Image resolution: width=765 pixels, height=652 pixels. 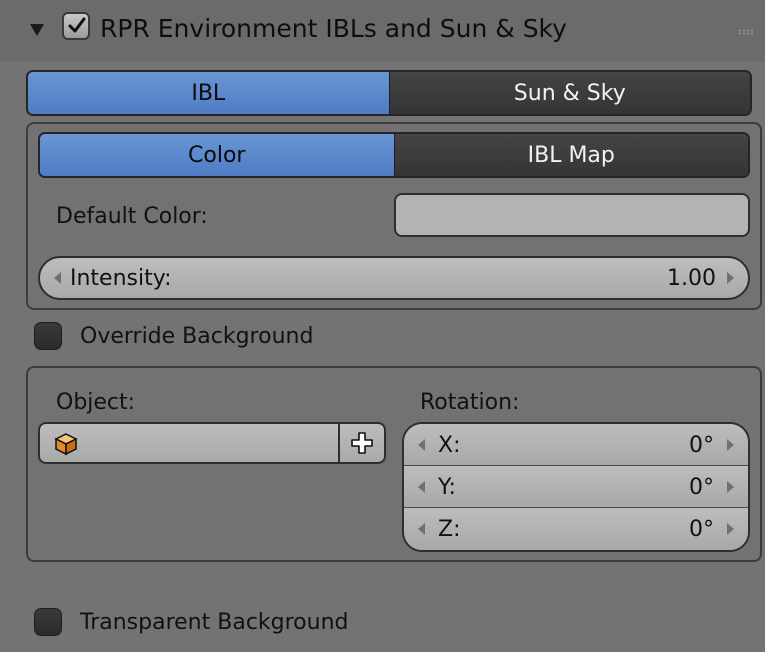 What do you see at coordinates (576, 445) in the screenshot?
I see `rotation-x-field: X: 0°` at bounding box center [576, 445].